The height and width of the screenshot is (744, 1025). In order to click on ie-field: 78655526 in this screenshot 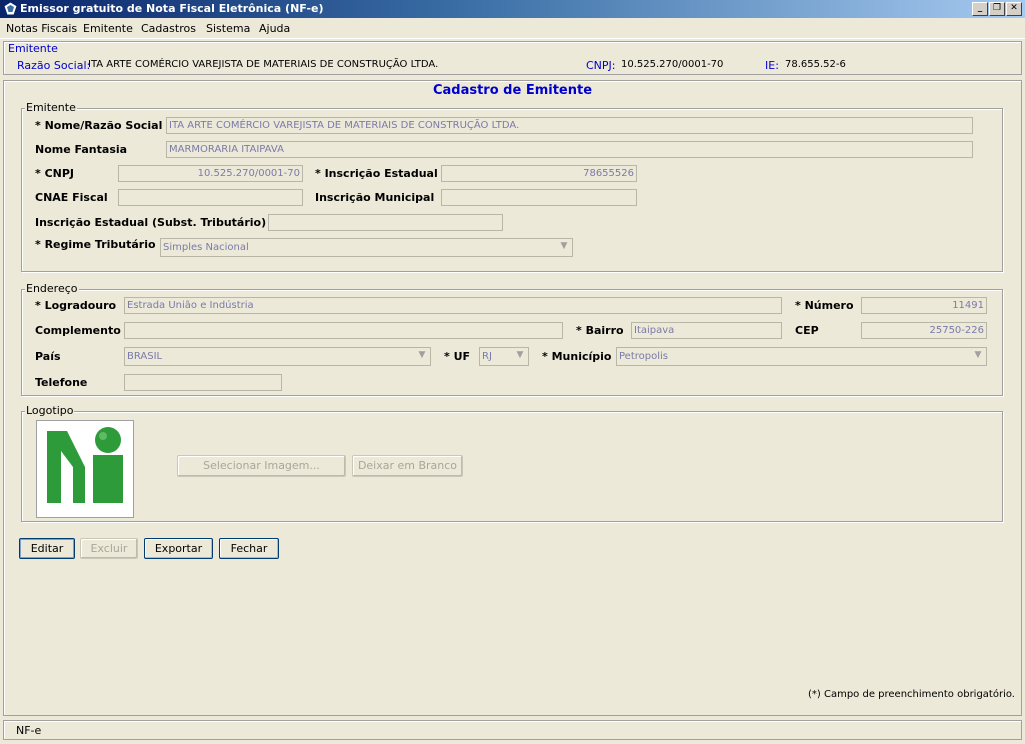, I will do `click(539, 173)`.